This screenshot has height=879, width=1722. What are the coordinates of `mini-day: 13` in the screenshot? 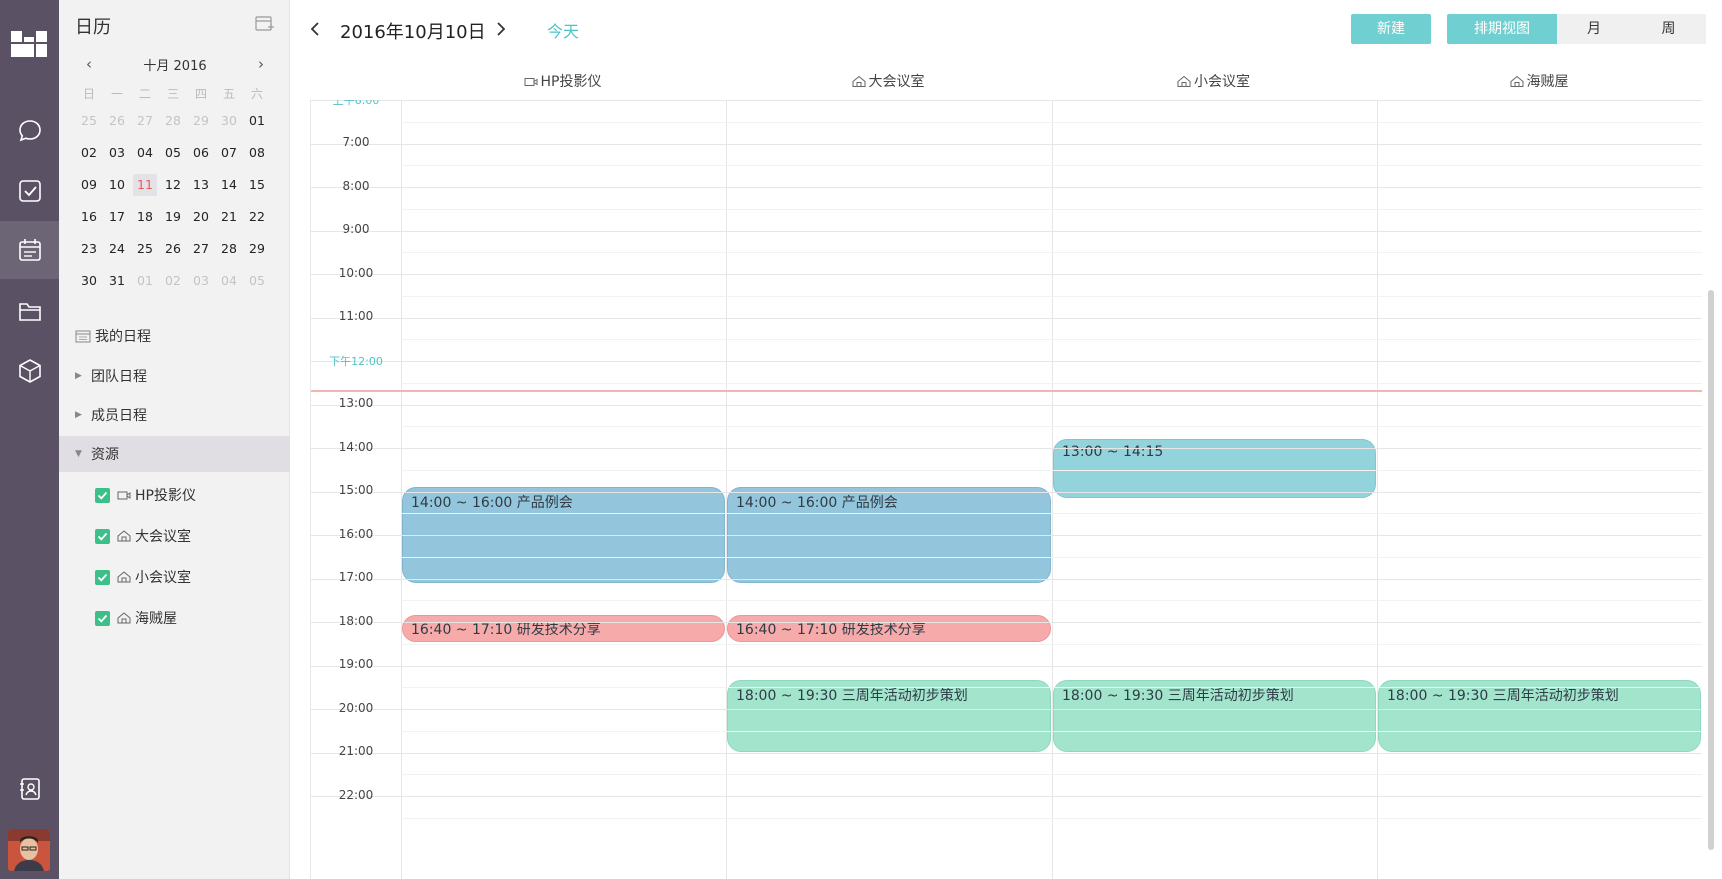 It's located at (201, 185).